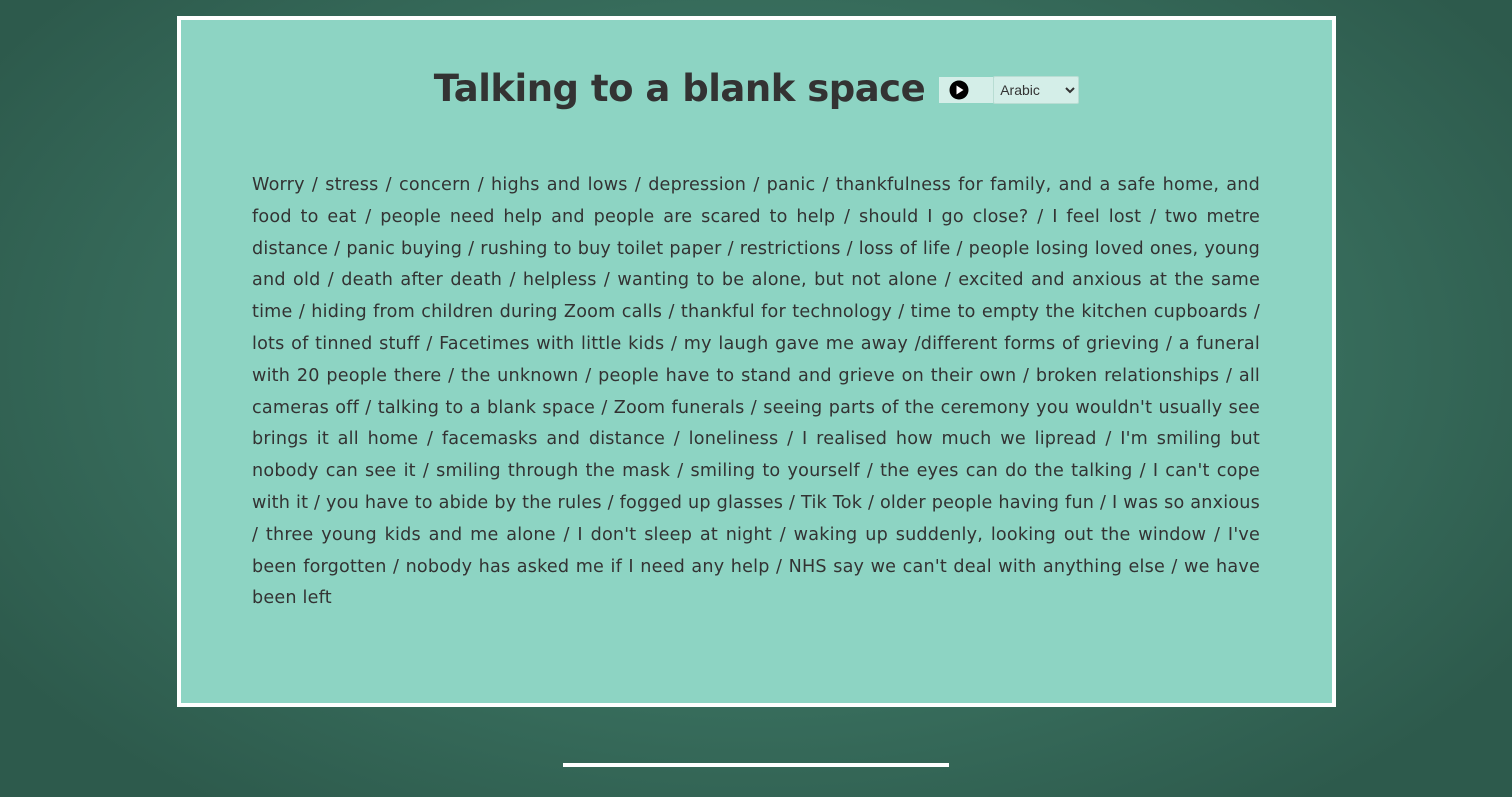 This screenshot has width=1512, height=797. I want to click on poem-header: Talking to a blank space Arabic, so click(756, 88).